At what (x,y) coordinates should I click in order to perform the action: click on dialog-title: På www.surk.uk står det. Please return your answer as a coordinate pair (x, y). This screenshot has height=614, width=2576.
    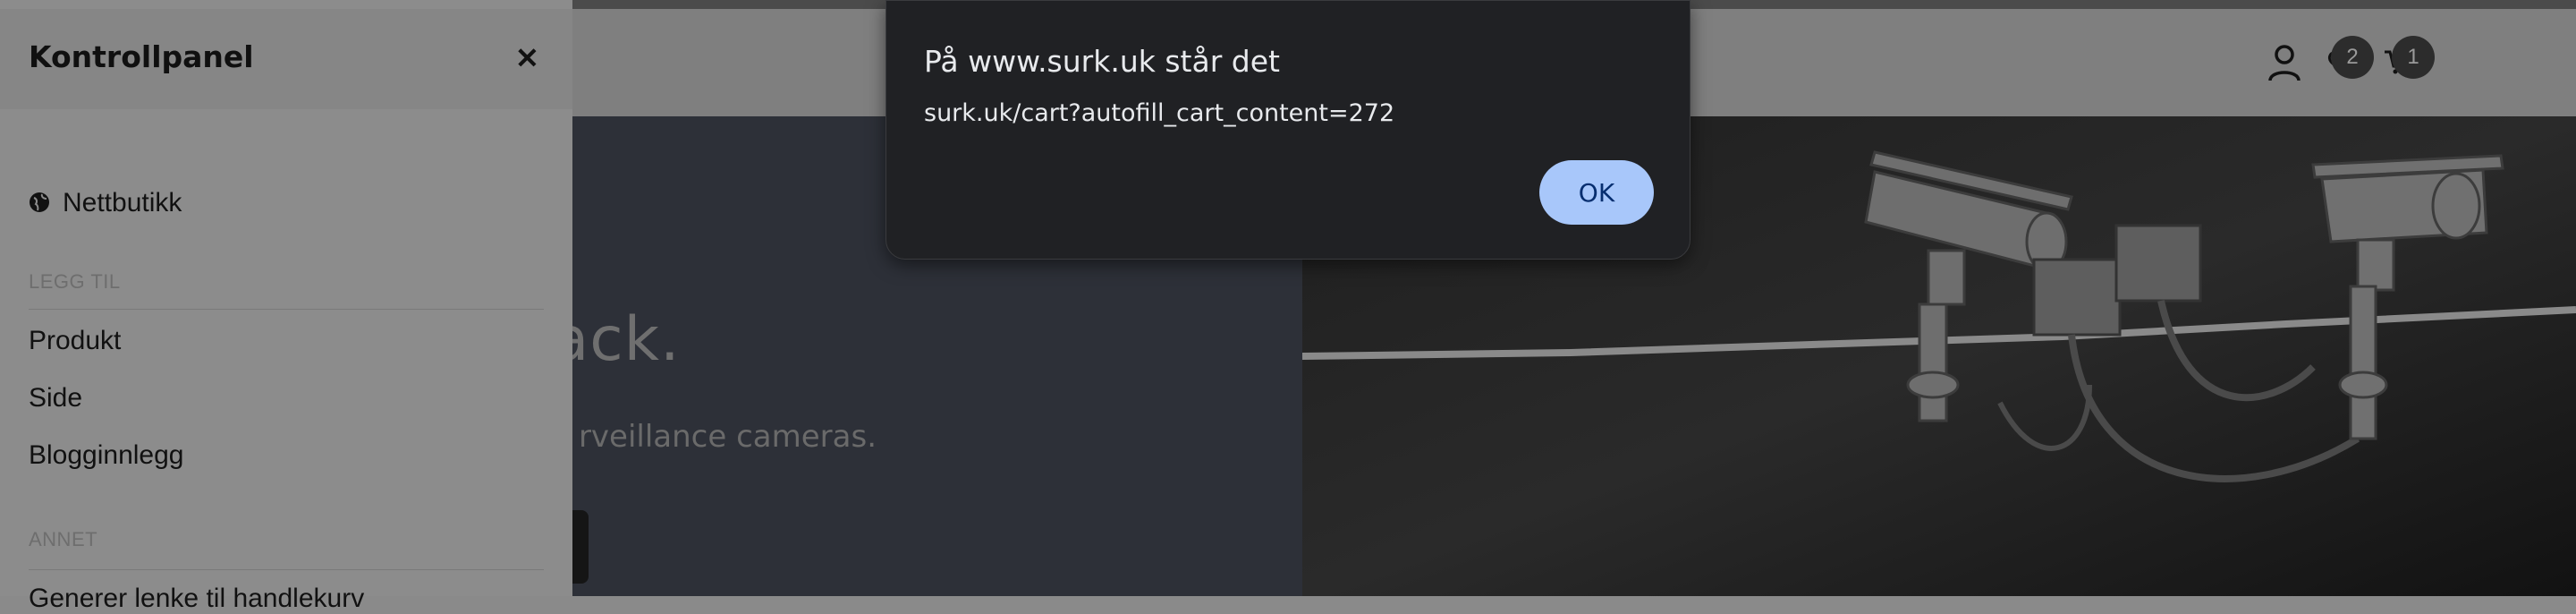
    Looking at the image, I should click on (1102, 61).